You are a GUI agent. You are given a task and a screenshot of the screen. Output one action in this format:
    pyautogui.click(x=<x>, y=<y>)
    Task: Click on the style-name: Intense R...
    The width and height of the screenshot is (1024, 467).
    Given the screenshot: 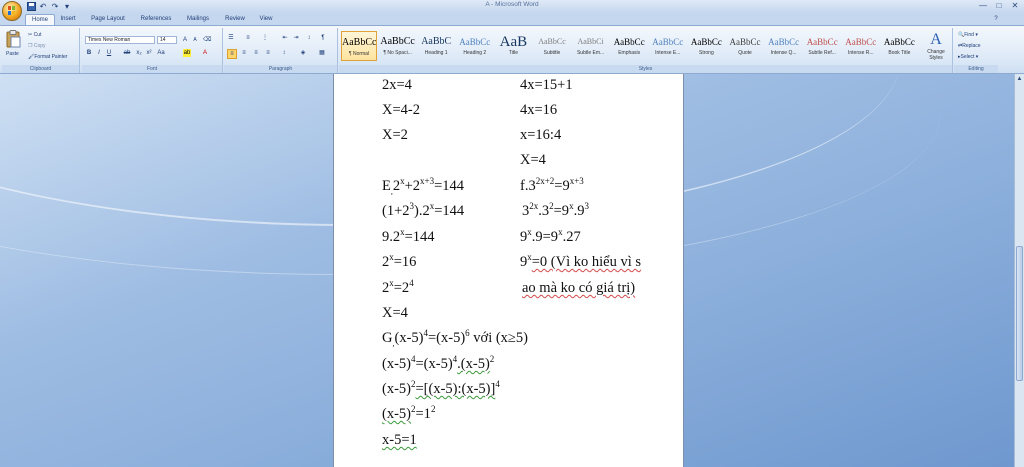 What is the action you would take?
    pyautogui.click(x=861, y=53)
    